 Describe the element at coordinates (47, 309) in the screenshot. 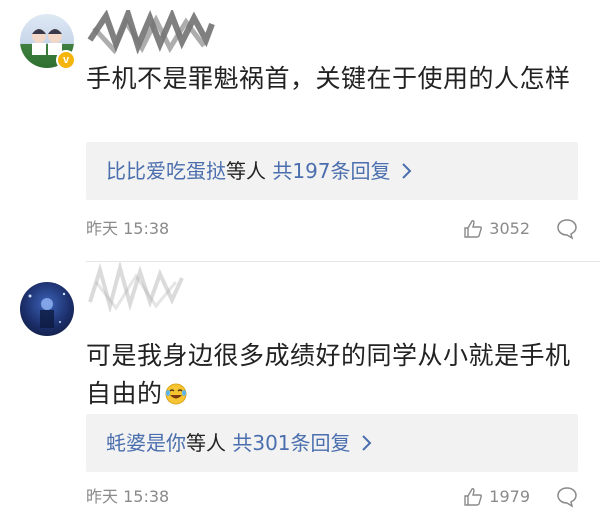

I see `avatar` at that location.